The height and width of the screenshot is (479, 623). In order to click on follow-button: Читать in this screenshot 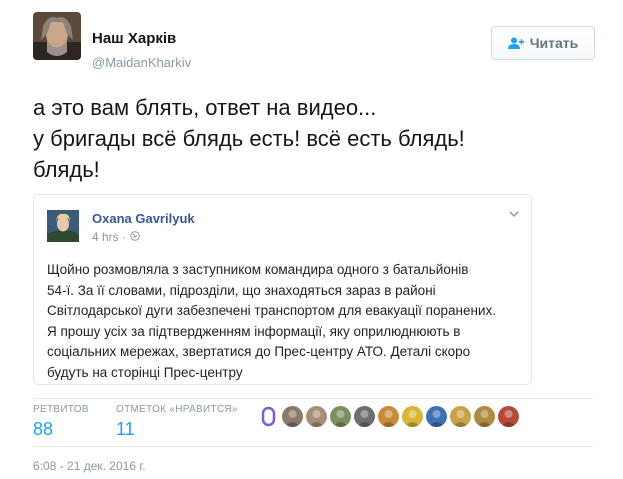, I will do `click(543, 43)`.